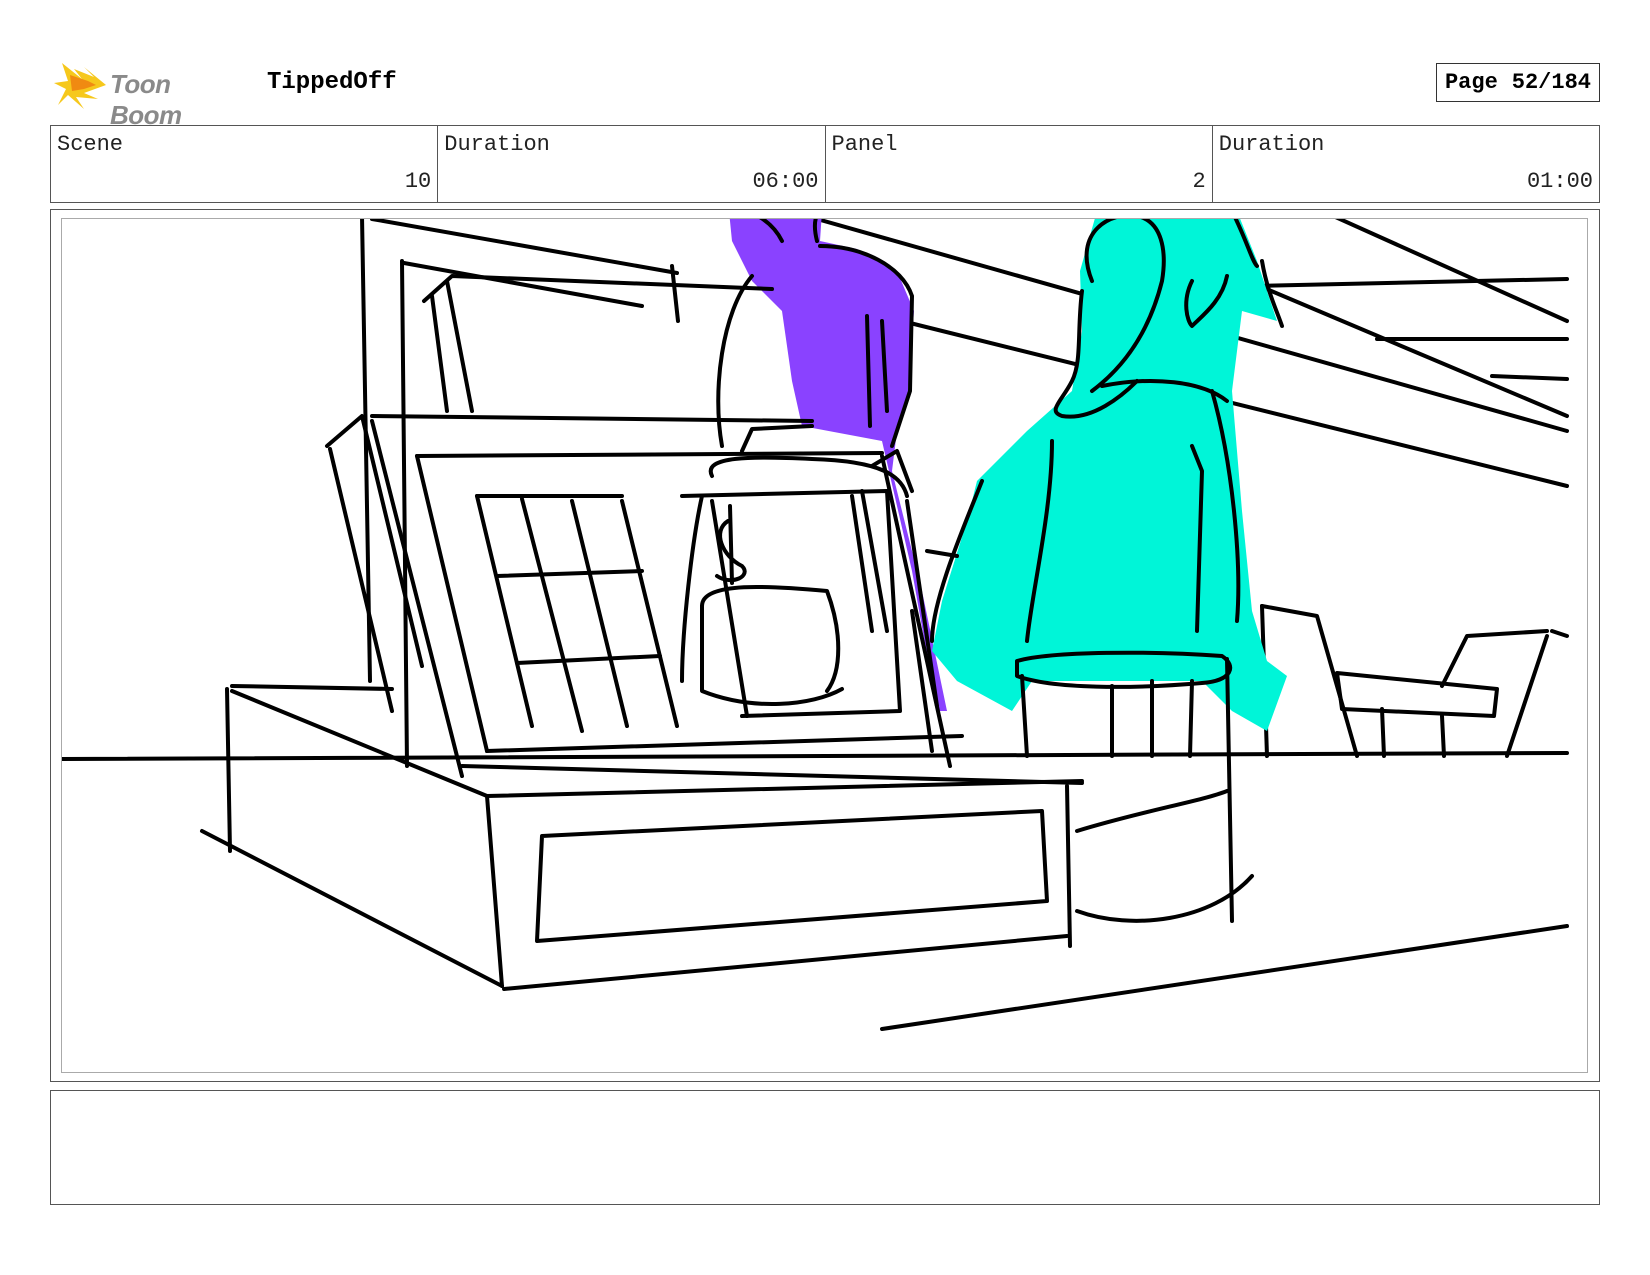  What do you see at coordinates (332, 82) in the screenshot?
I see `project-title: TippedOff` at bounding box center [332, 82].